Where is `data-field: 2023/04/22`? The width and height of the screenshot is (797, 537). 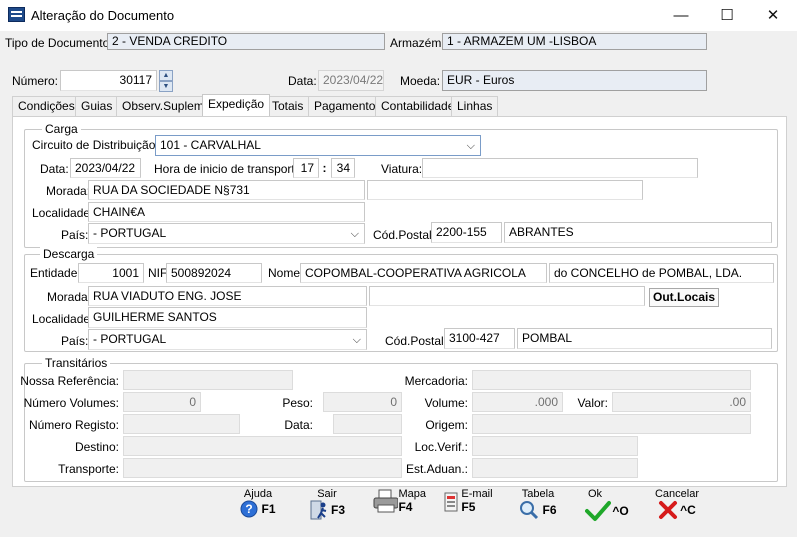 data-field: 2023/04/22 is located at coordinates (351, 80).